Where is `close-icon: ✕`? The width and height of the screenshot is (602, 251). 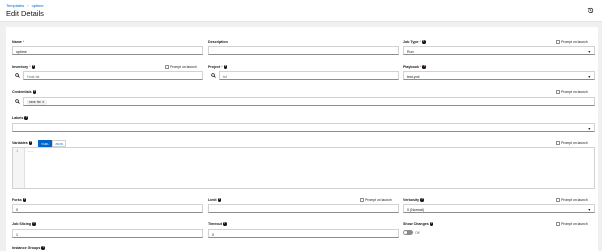
close-icon: ✕ is located at coordinates (43, 102).